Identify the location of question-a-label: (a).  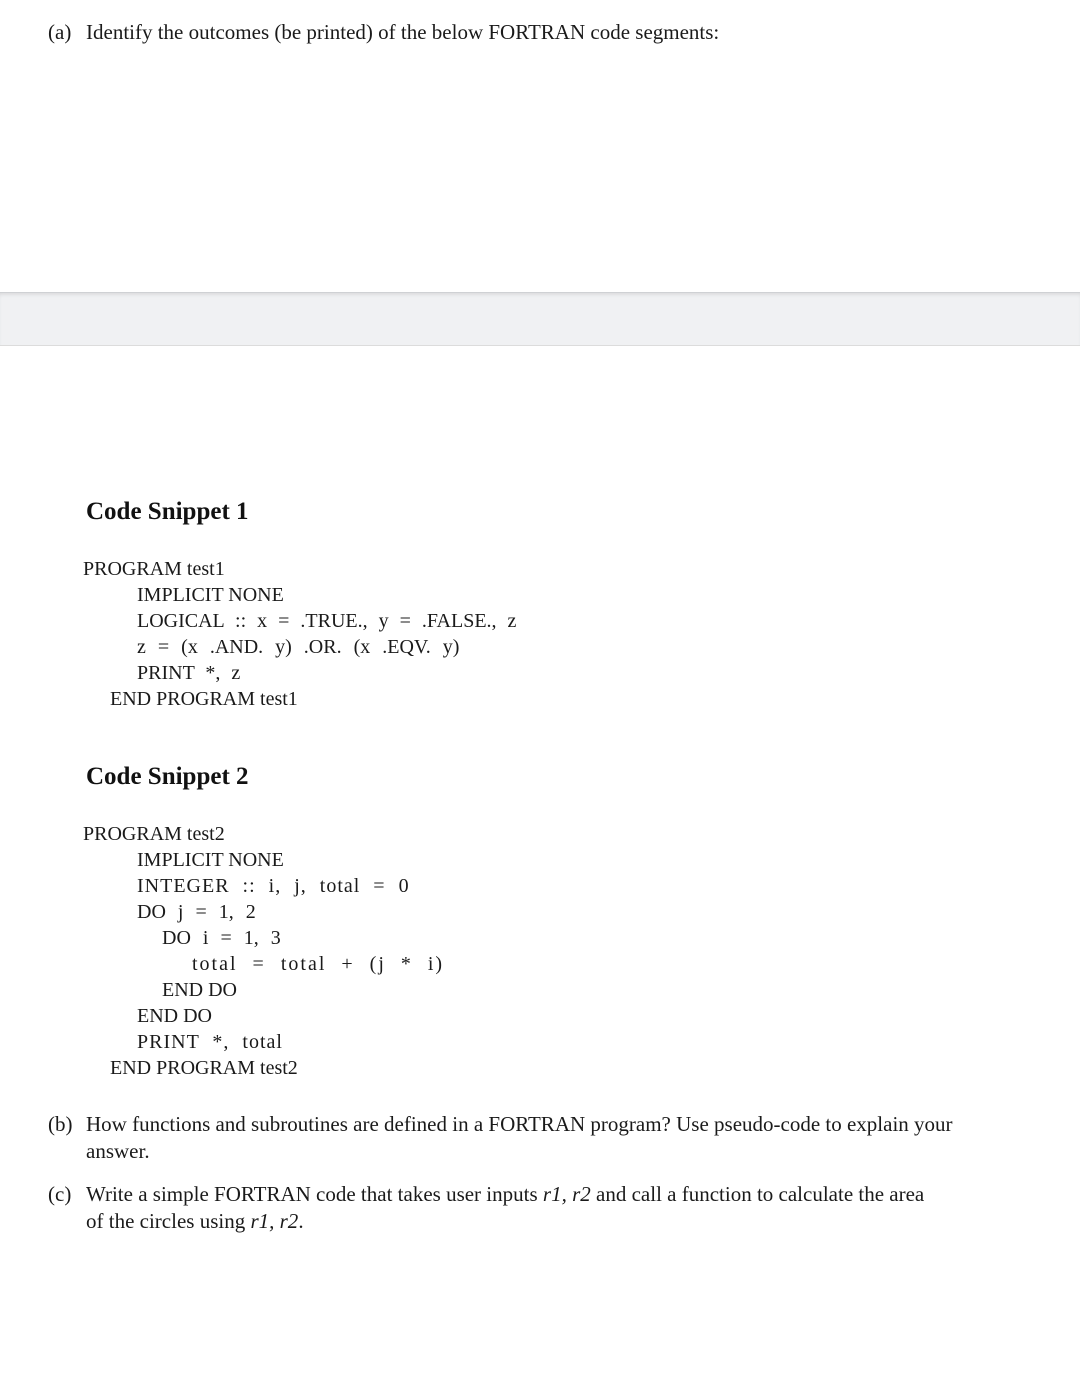
(60, 32).